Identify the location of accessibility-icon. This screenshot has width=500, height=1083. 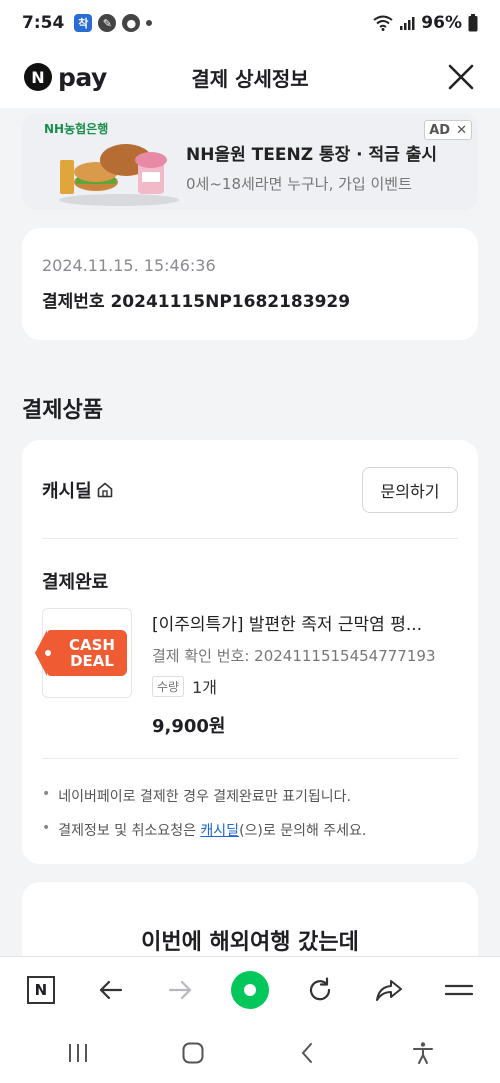
(422, 1052).